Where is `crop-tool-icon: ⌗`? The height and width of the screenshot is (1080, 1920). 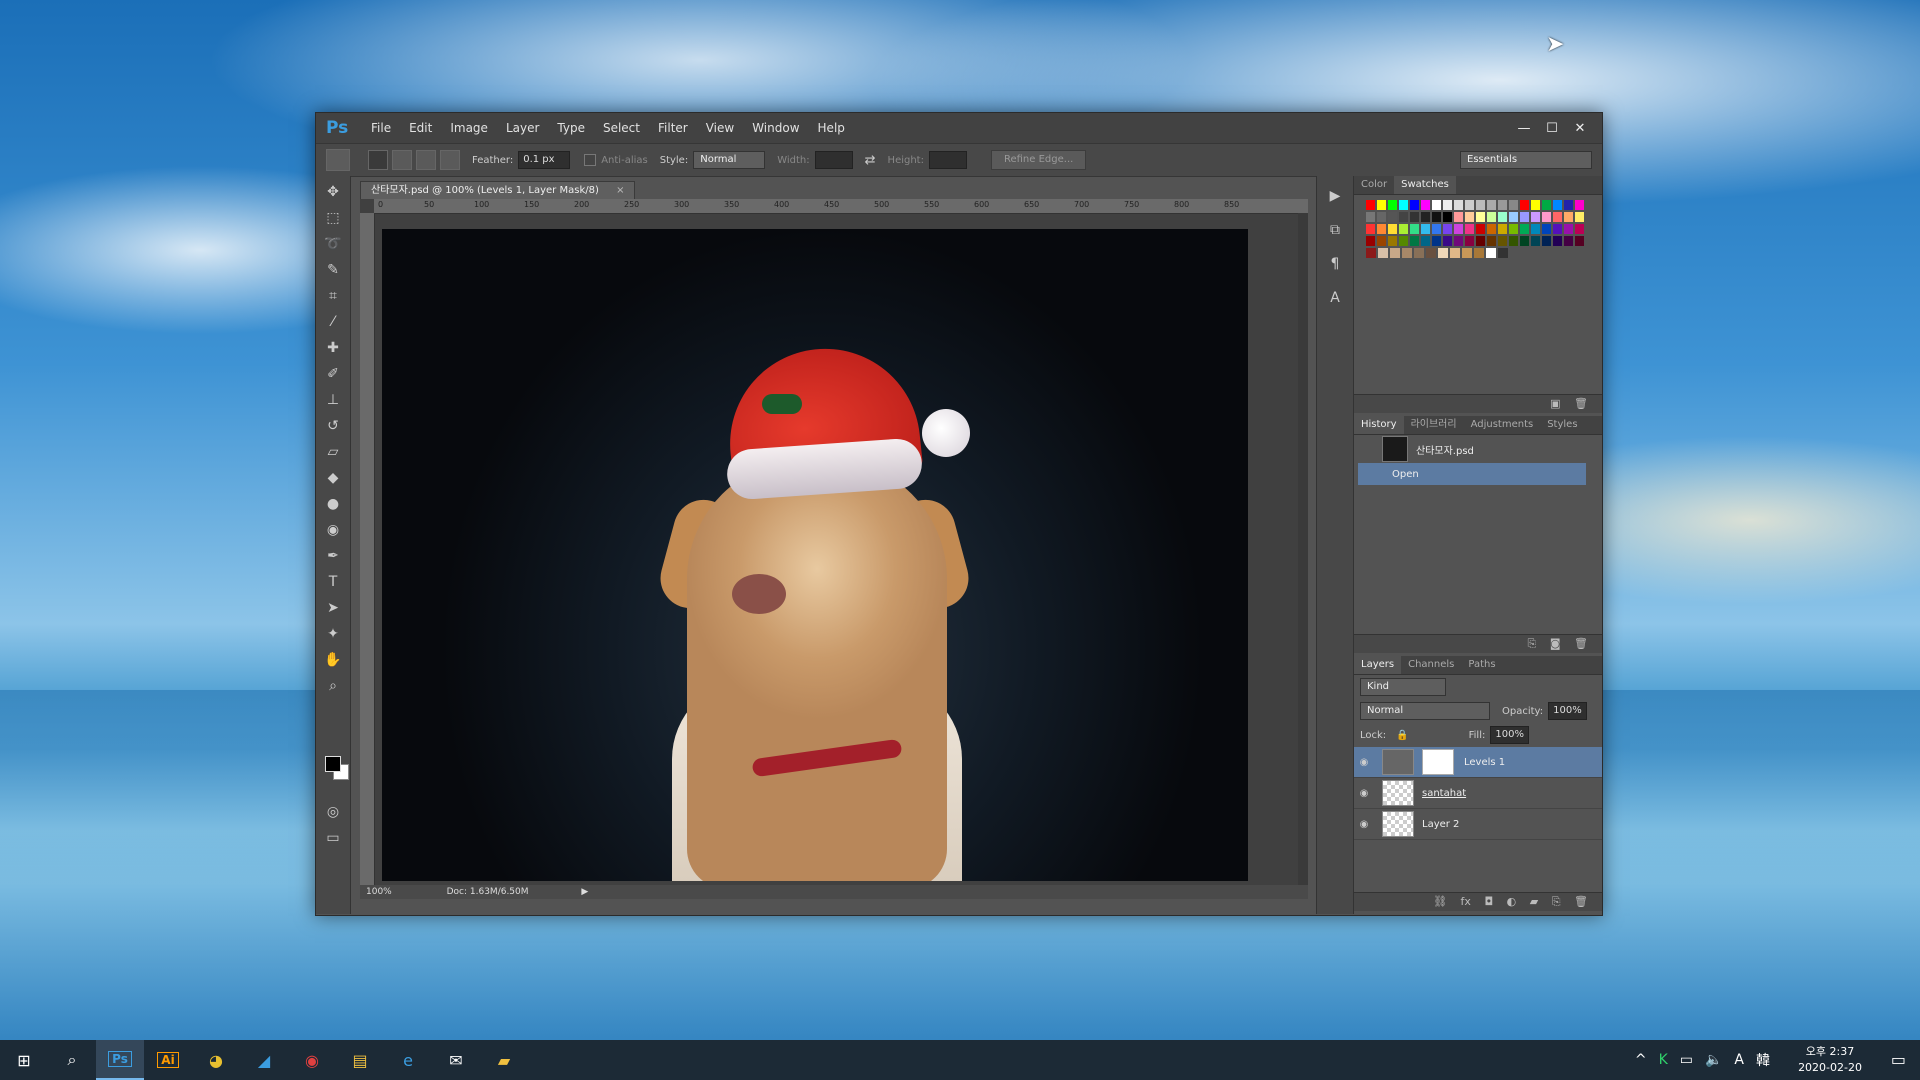
crop-tool-icon: ⌗ is located at coordinates (333, 296).